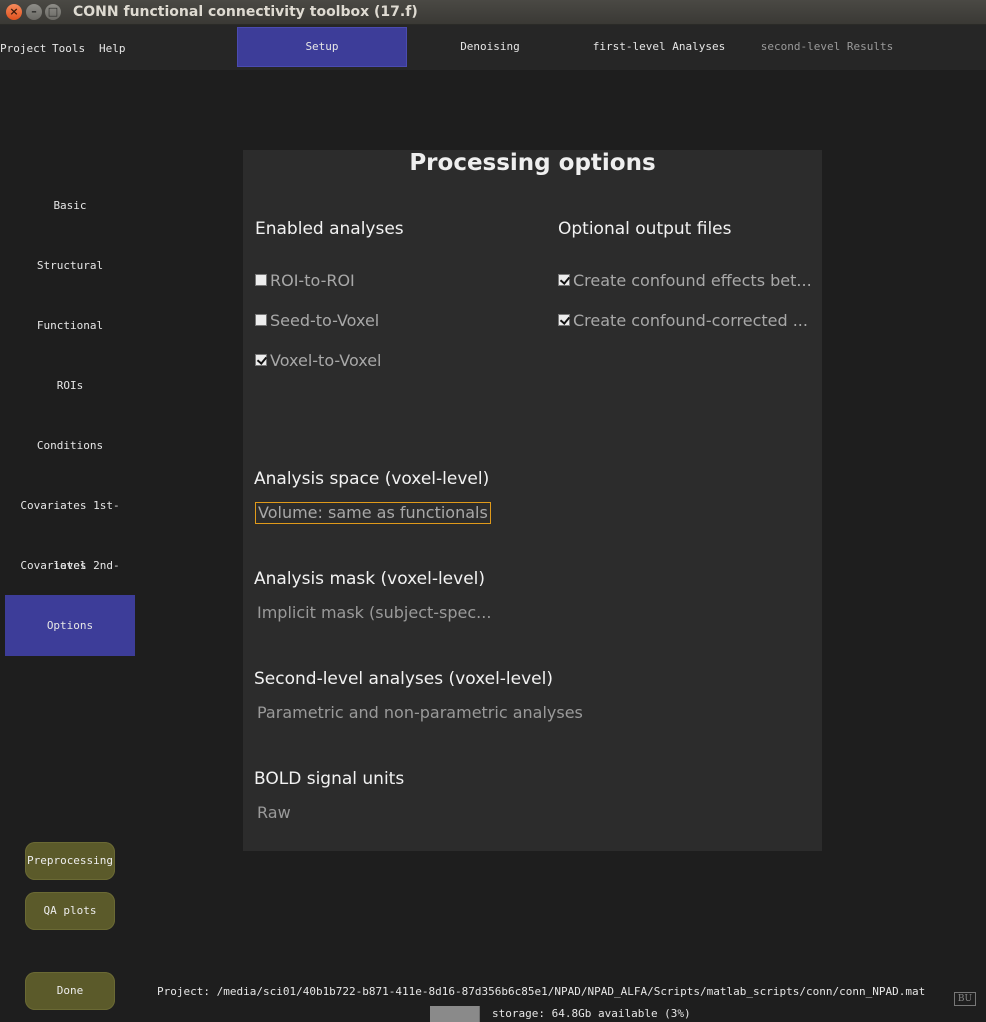 The height and width of the screenshot is (1022, 986). I want to click on done-button: Done, so click(70, 991).